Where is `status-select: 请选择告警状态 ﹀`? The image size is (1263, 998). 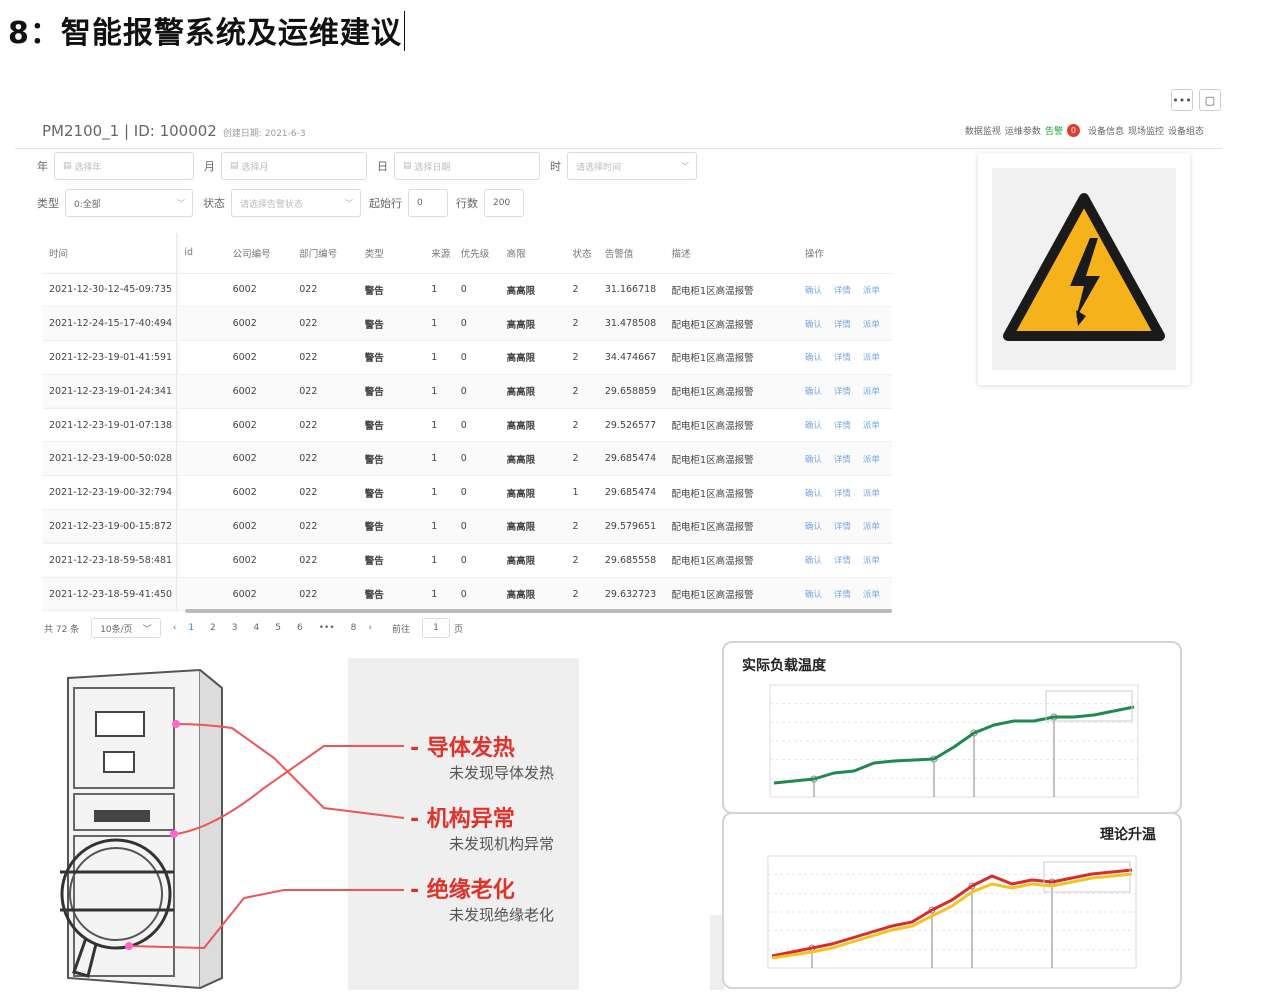
status-select: 请选择告警状态 ﹀ is located at coordinates (296, 203).